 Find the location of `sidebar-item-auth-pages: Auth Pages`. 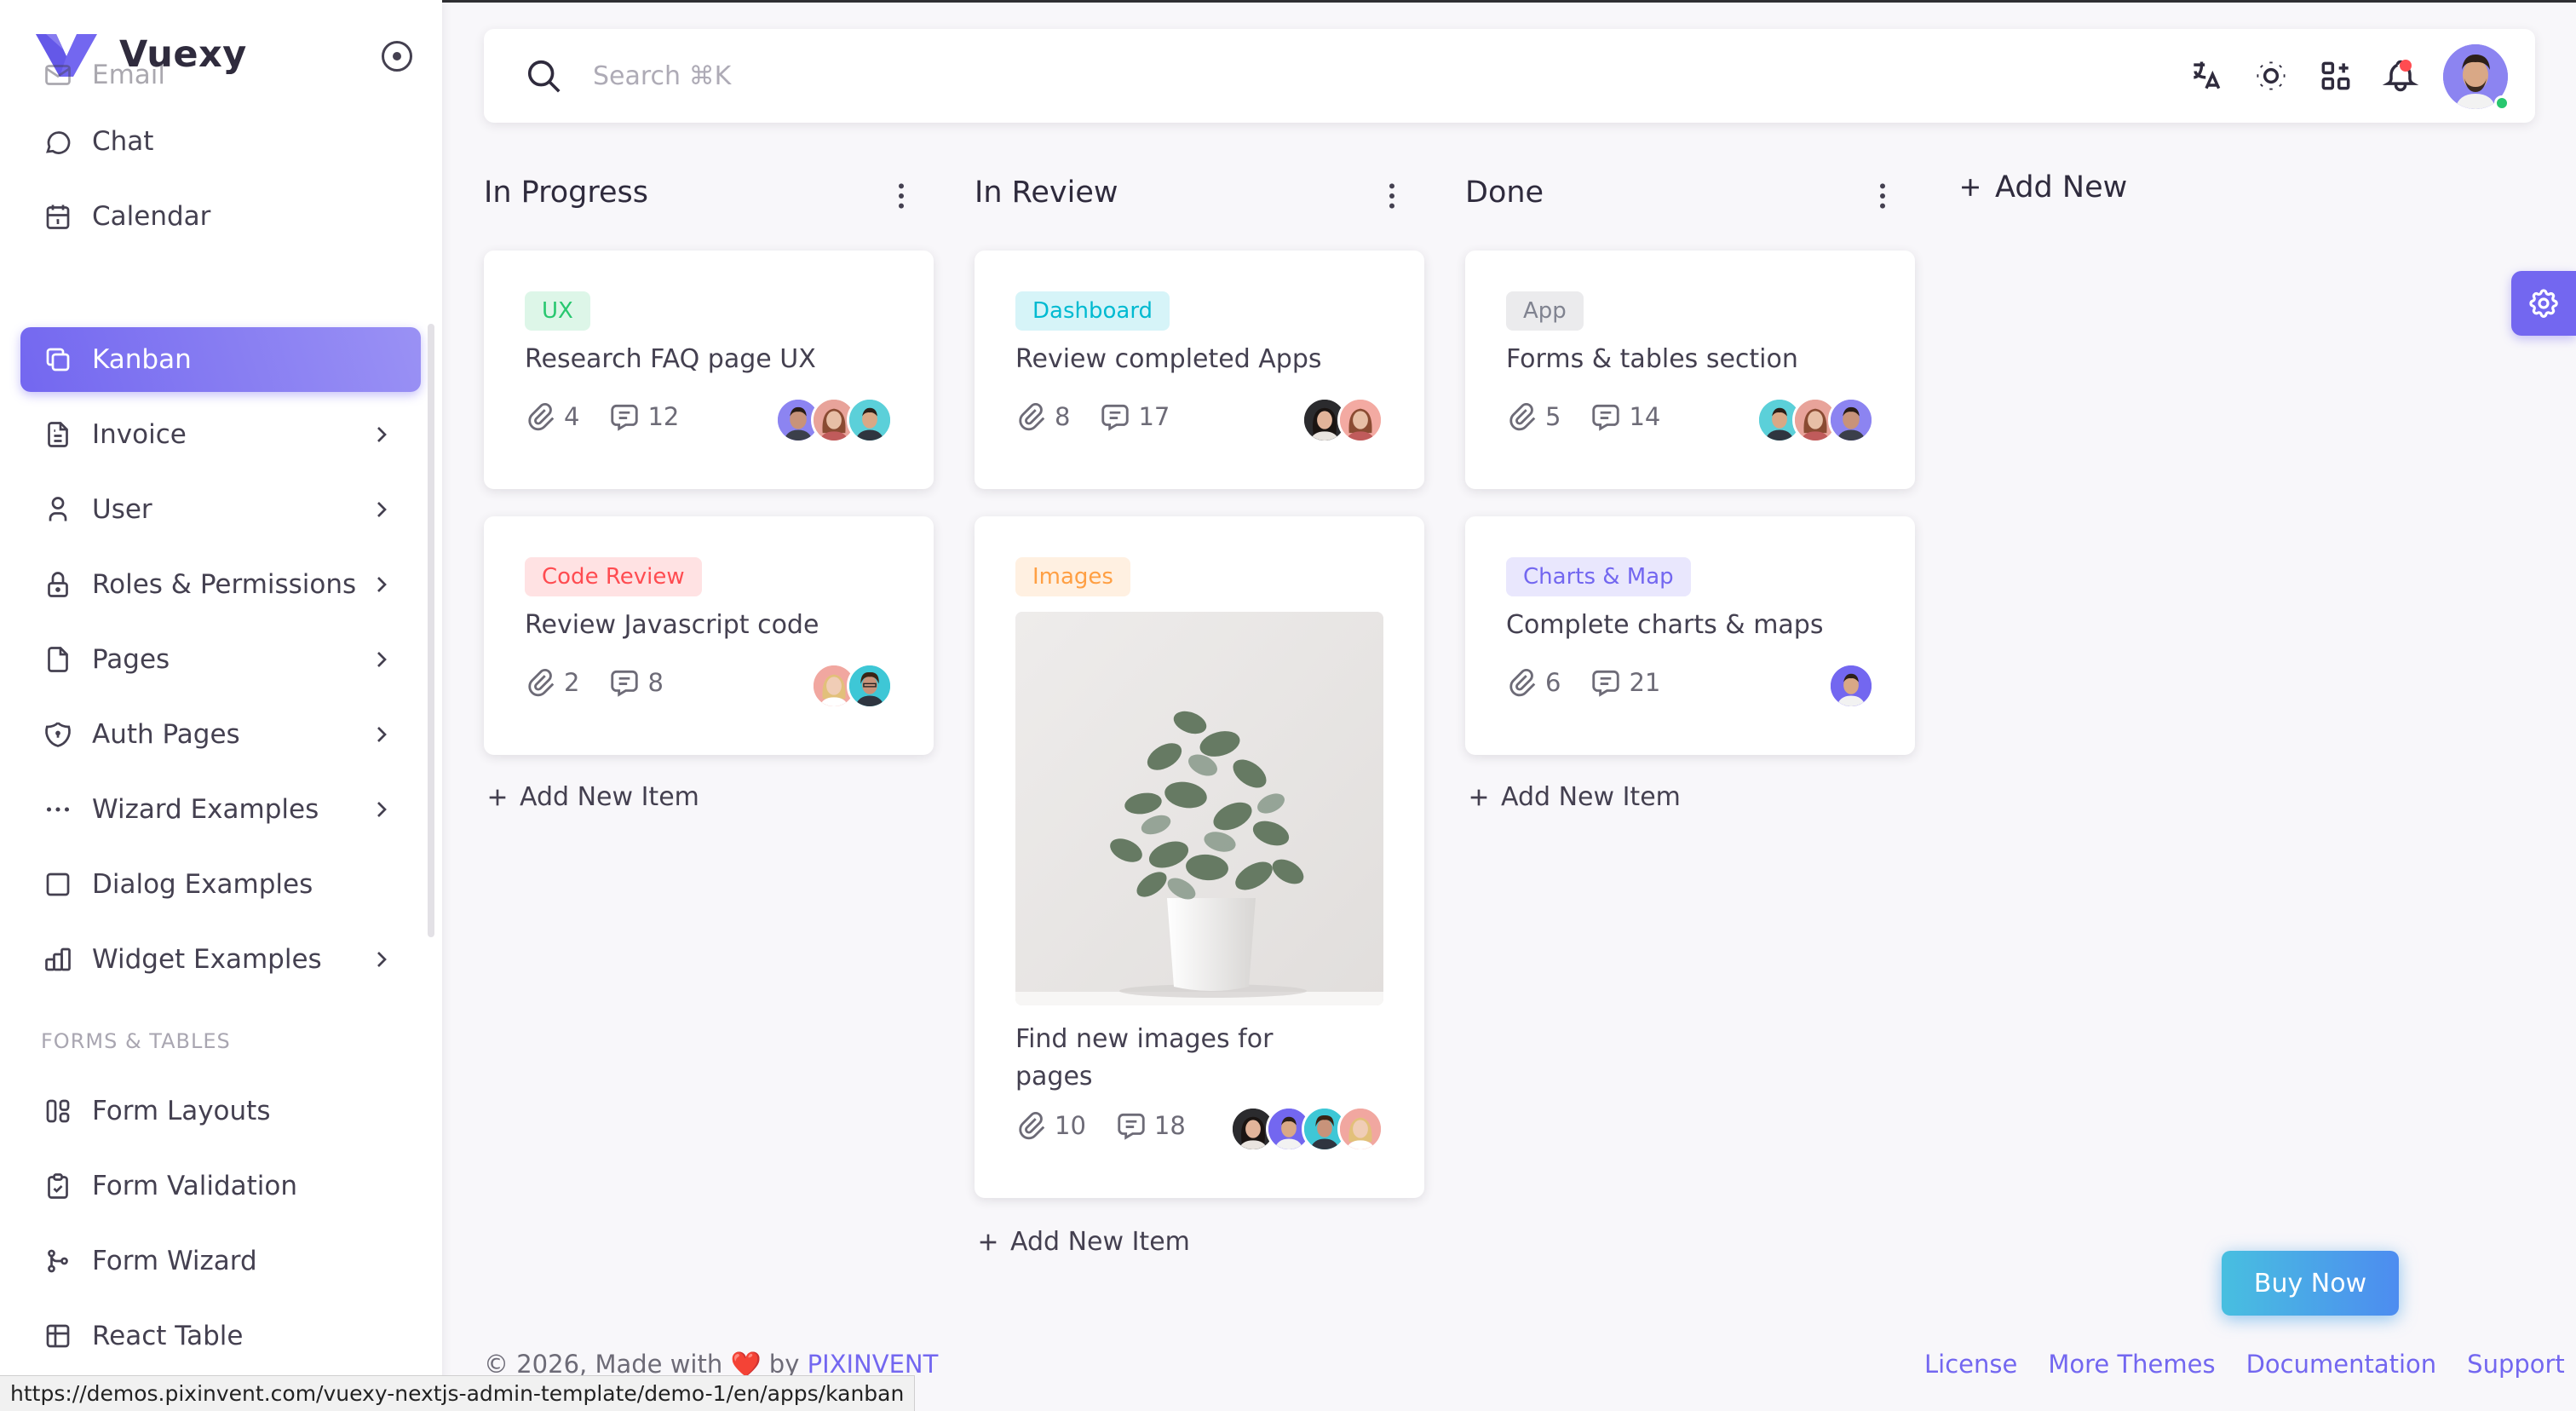

sidebar-item-auth-pages: Auth Pages is located at coordinates (221, 734).